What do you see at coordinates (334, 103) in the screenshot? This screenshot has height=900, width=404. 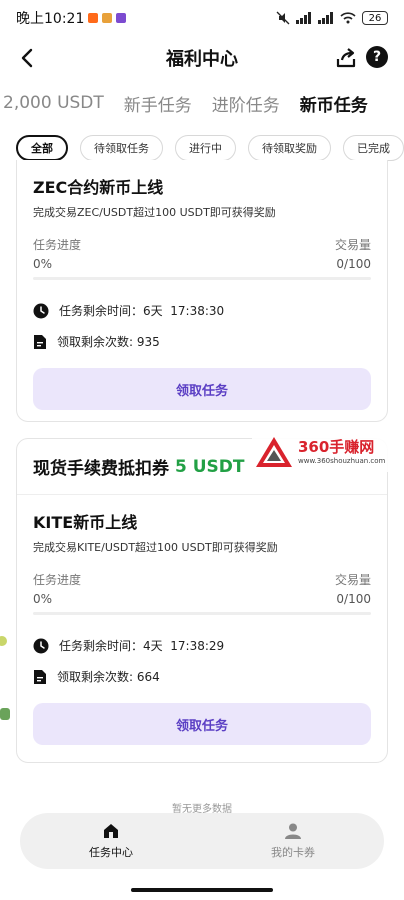 I see `tab-new-coin-tasks: 新币任务` at bounding box center [334, 103].